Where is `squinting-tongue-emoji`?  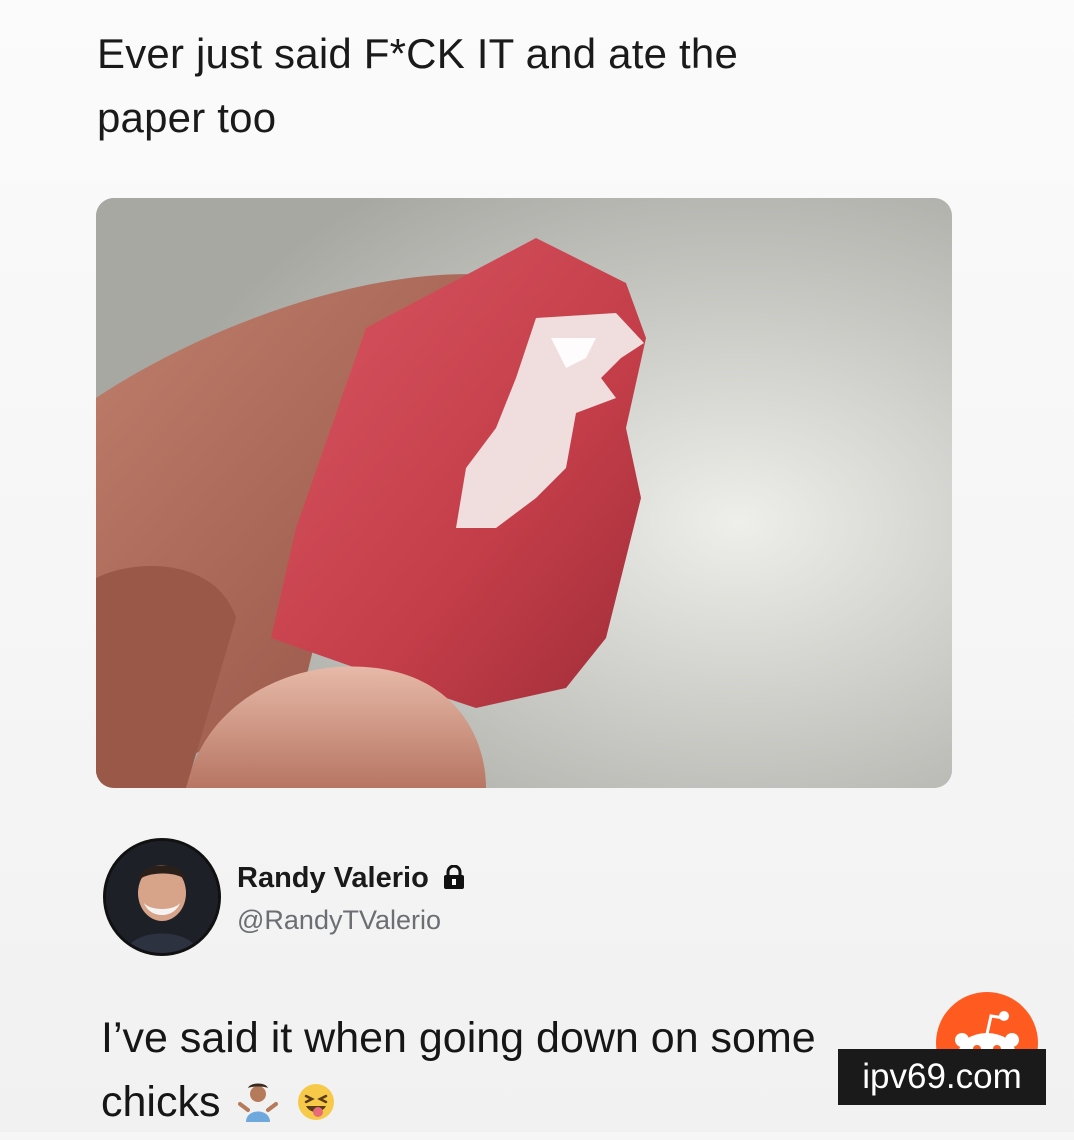 squinting-tongue-emoji is located at coordinates (316, 1108).